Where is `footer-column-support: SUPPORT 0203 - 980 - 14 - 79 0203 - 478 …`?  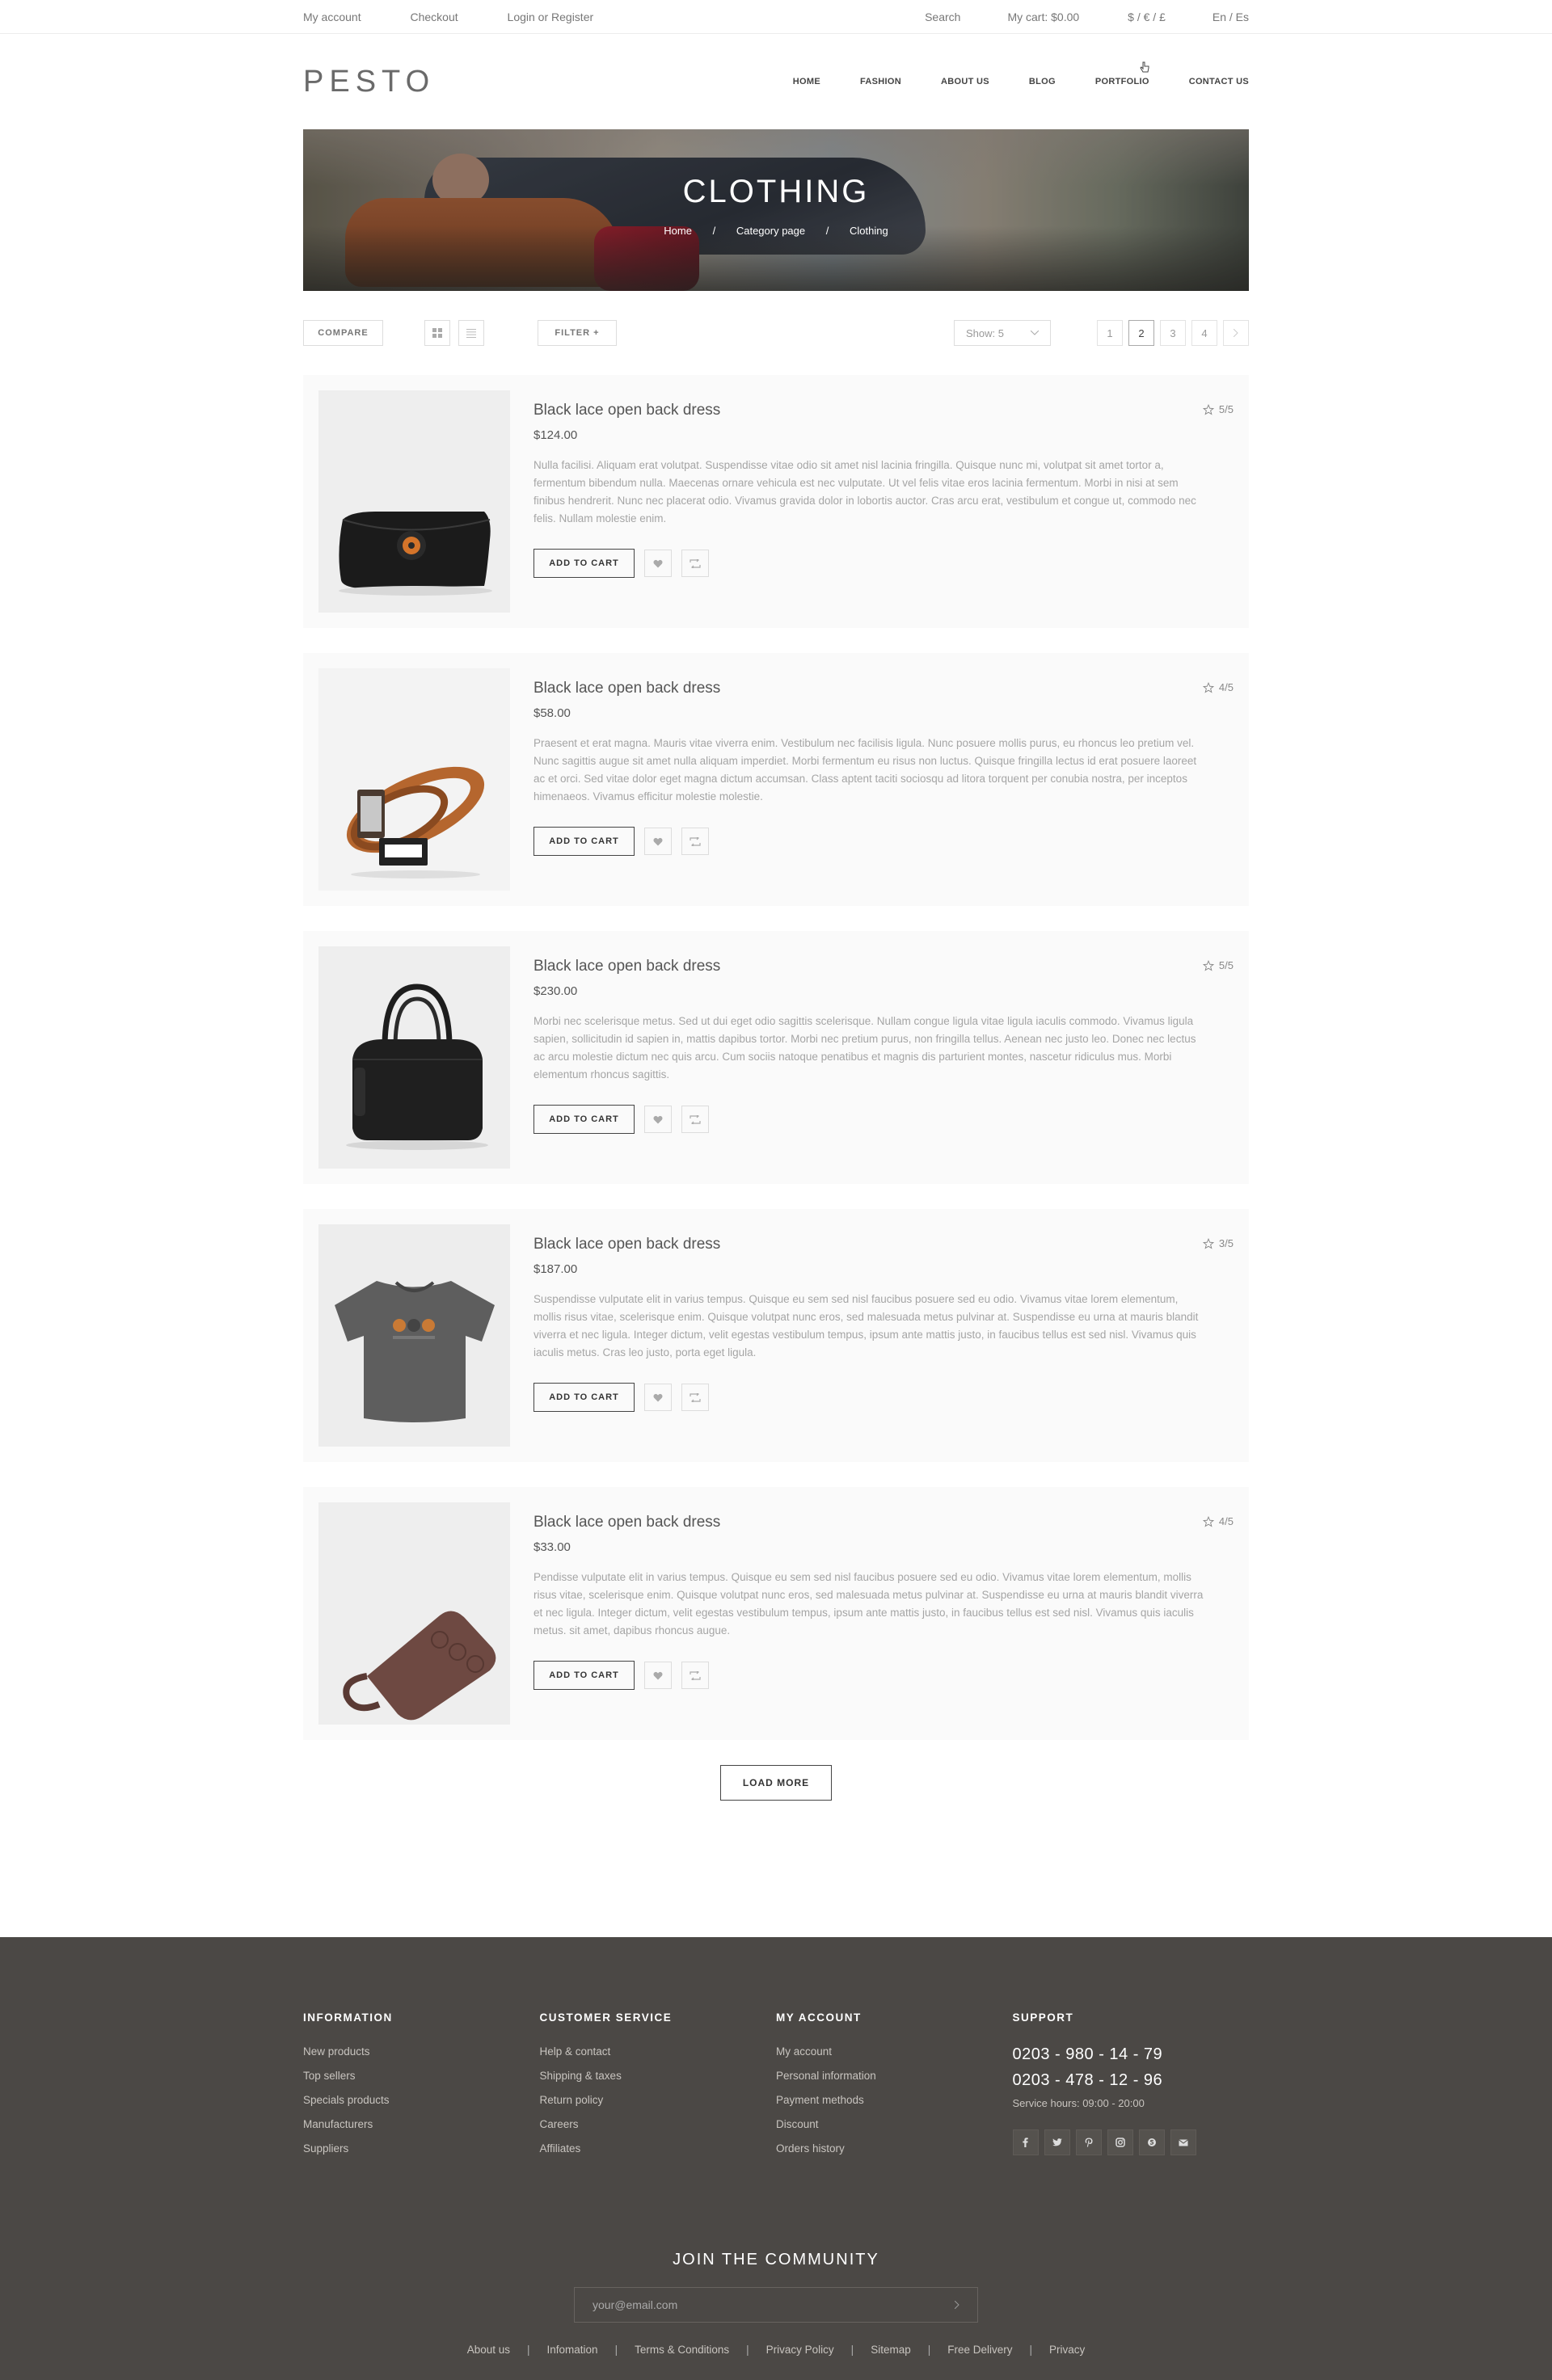 footer-column-support: SUPPORT 0203 - 980 - 14 - 79 0203 - 478 … is located at coordinates (1131, 2089).